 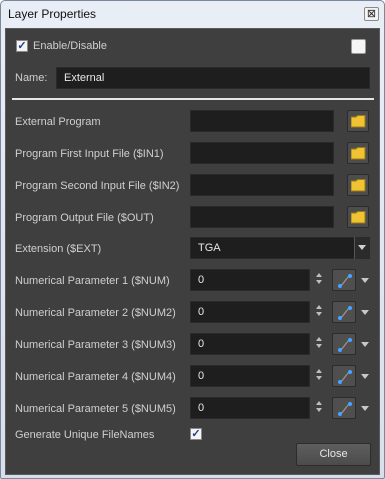 I want to click on num-param-1-function-button, so click(x=344, y=280).